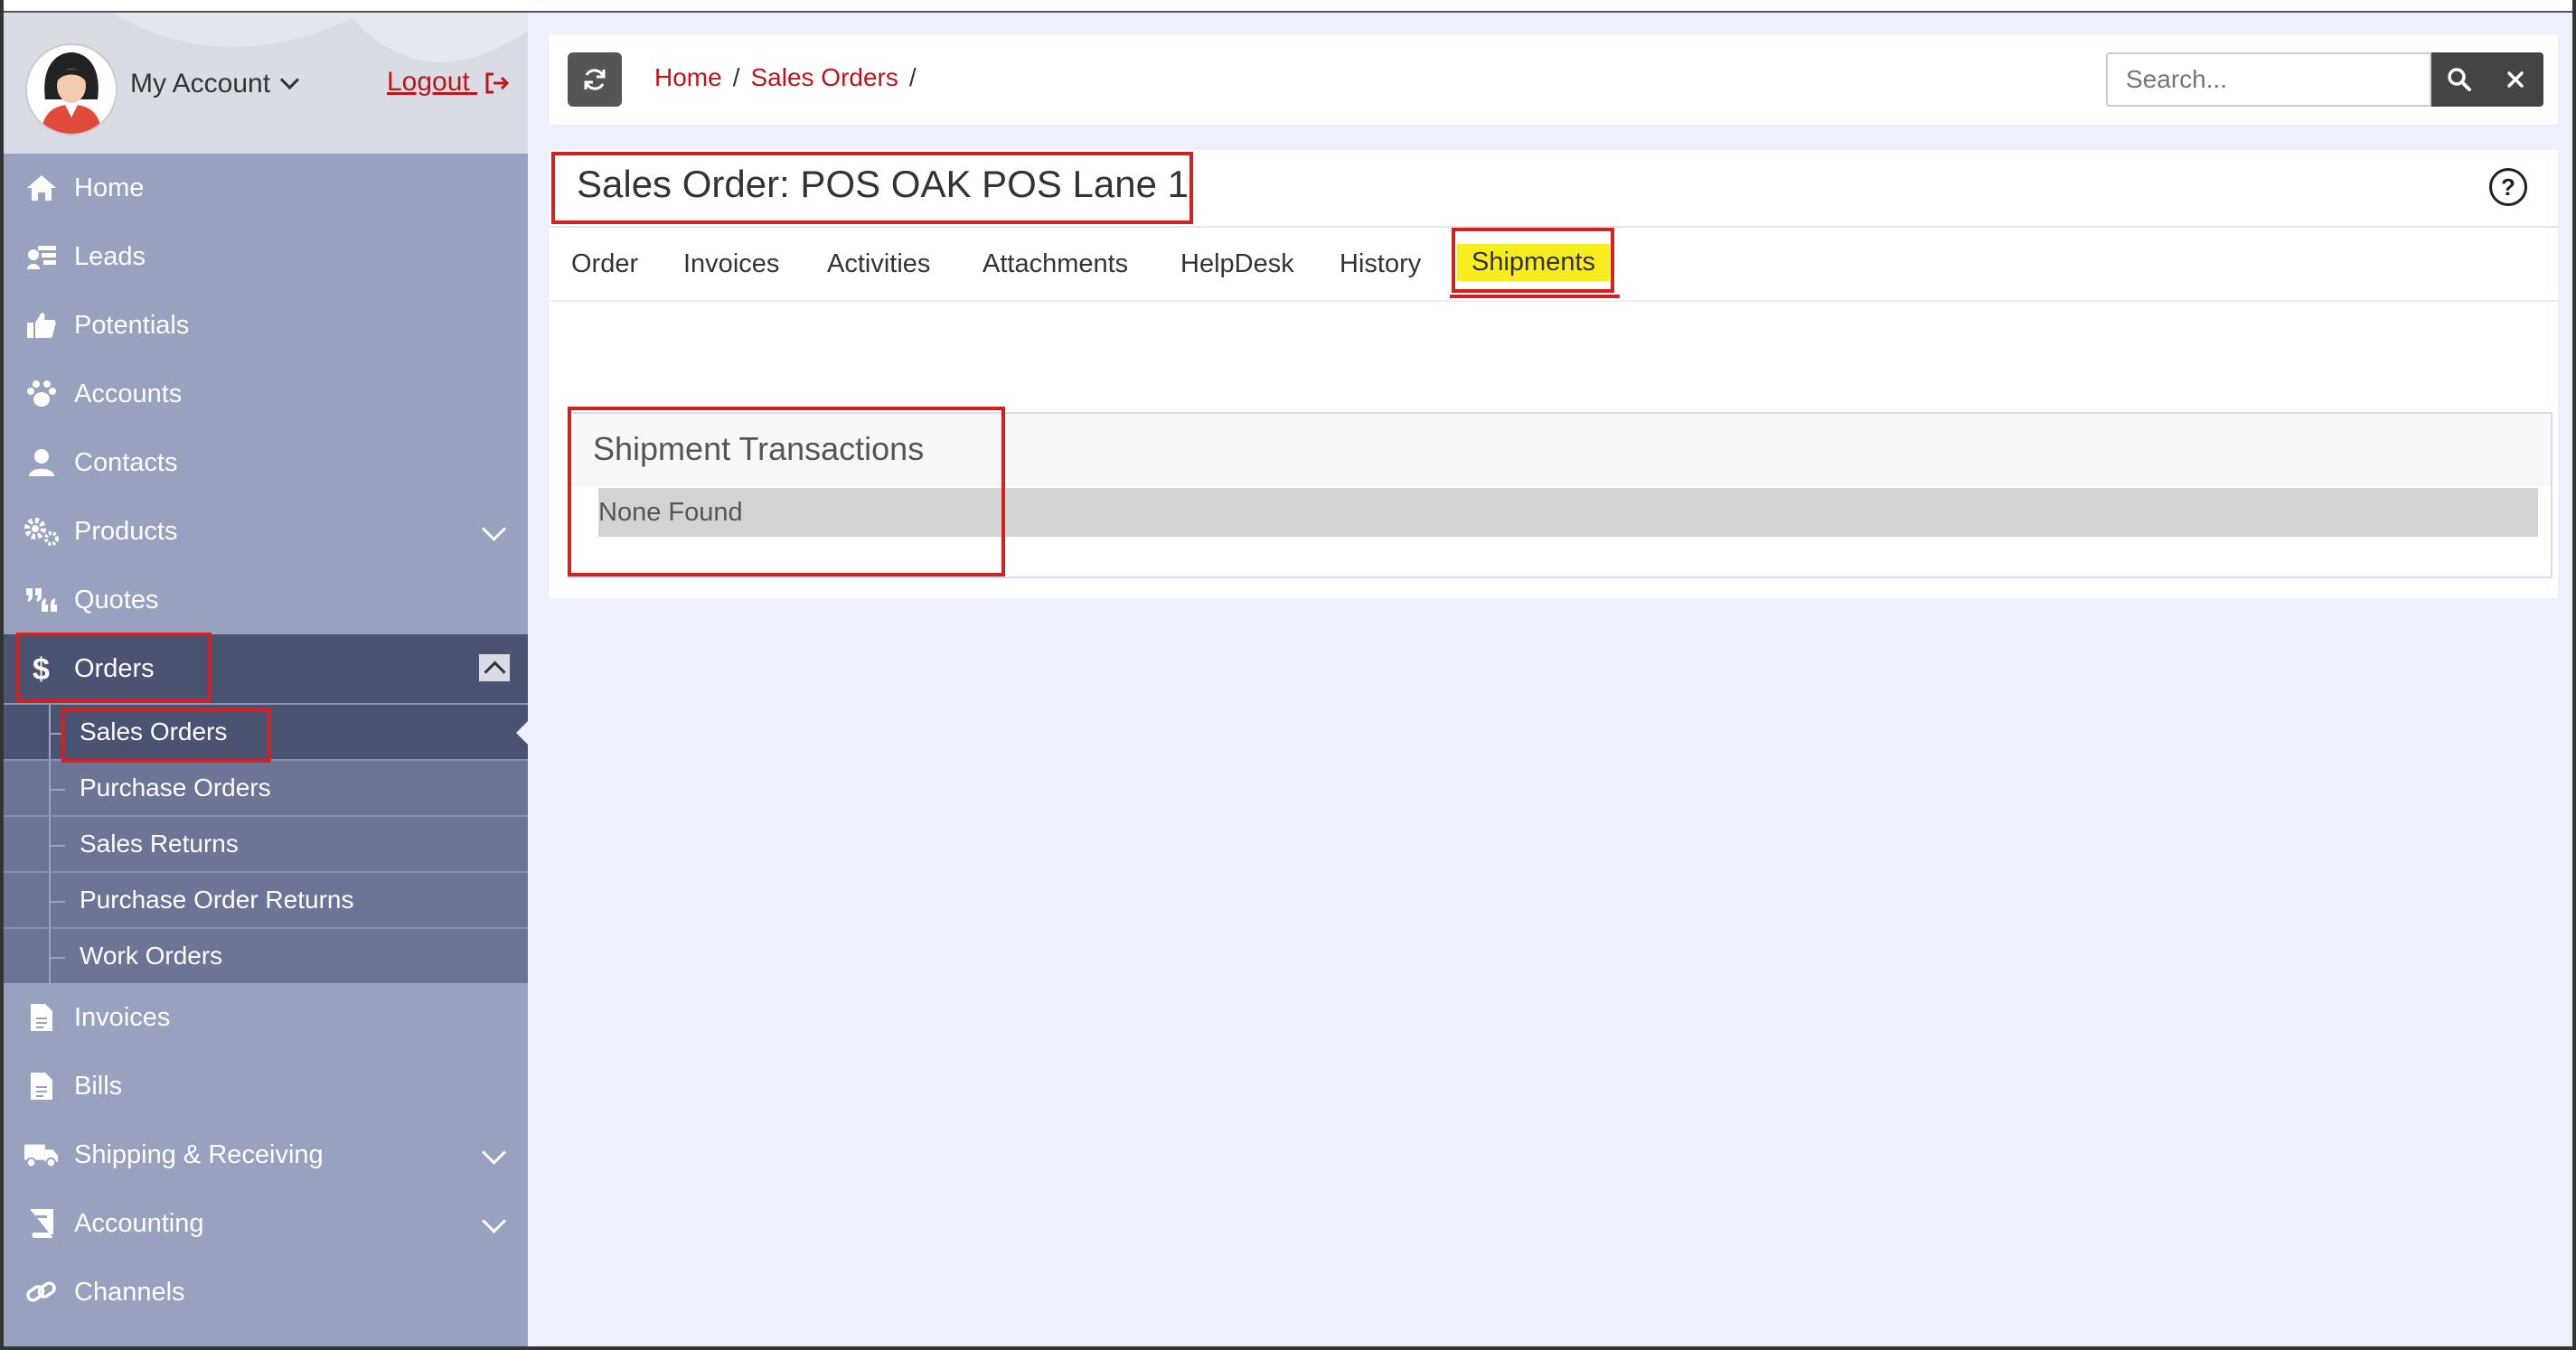  Describe the element at coordinates (872, 188) in the screenshot. I see `highlight-page-title` at that location.